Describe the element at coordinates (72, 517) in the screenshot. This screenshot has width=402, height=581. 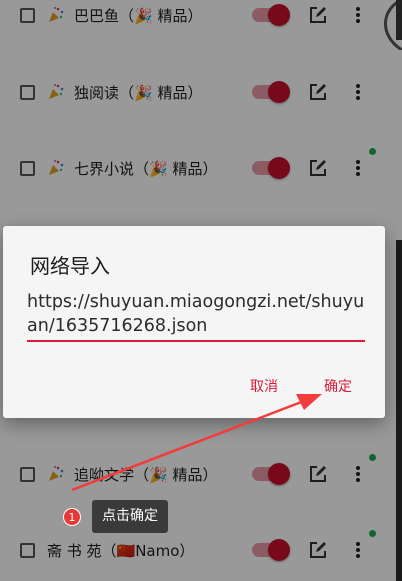
I see `step-badge: 1` at that location.